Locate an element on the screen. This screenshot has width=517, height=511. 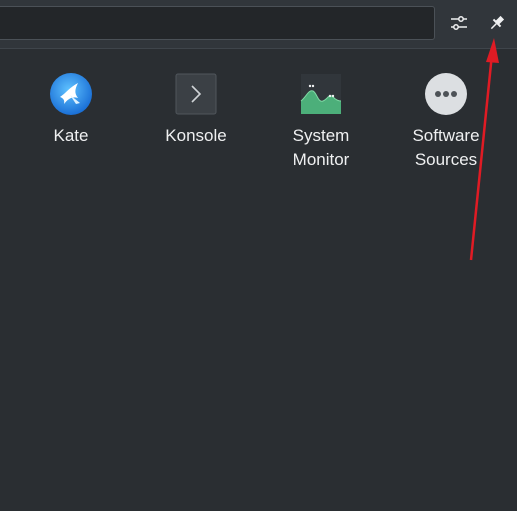
app-label: Software Sources is located at coordinates (446, 147).